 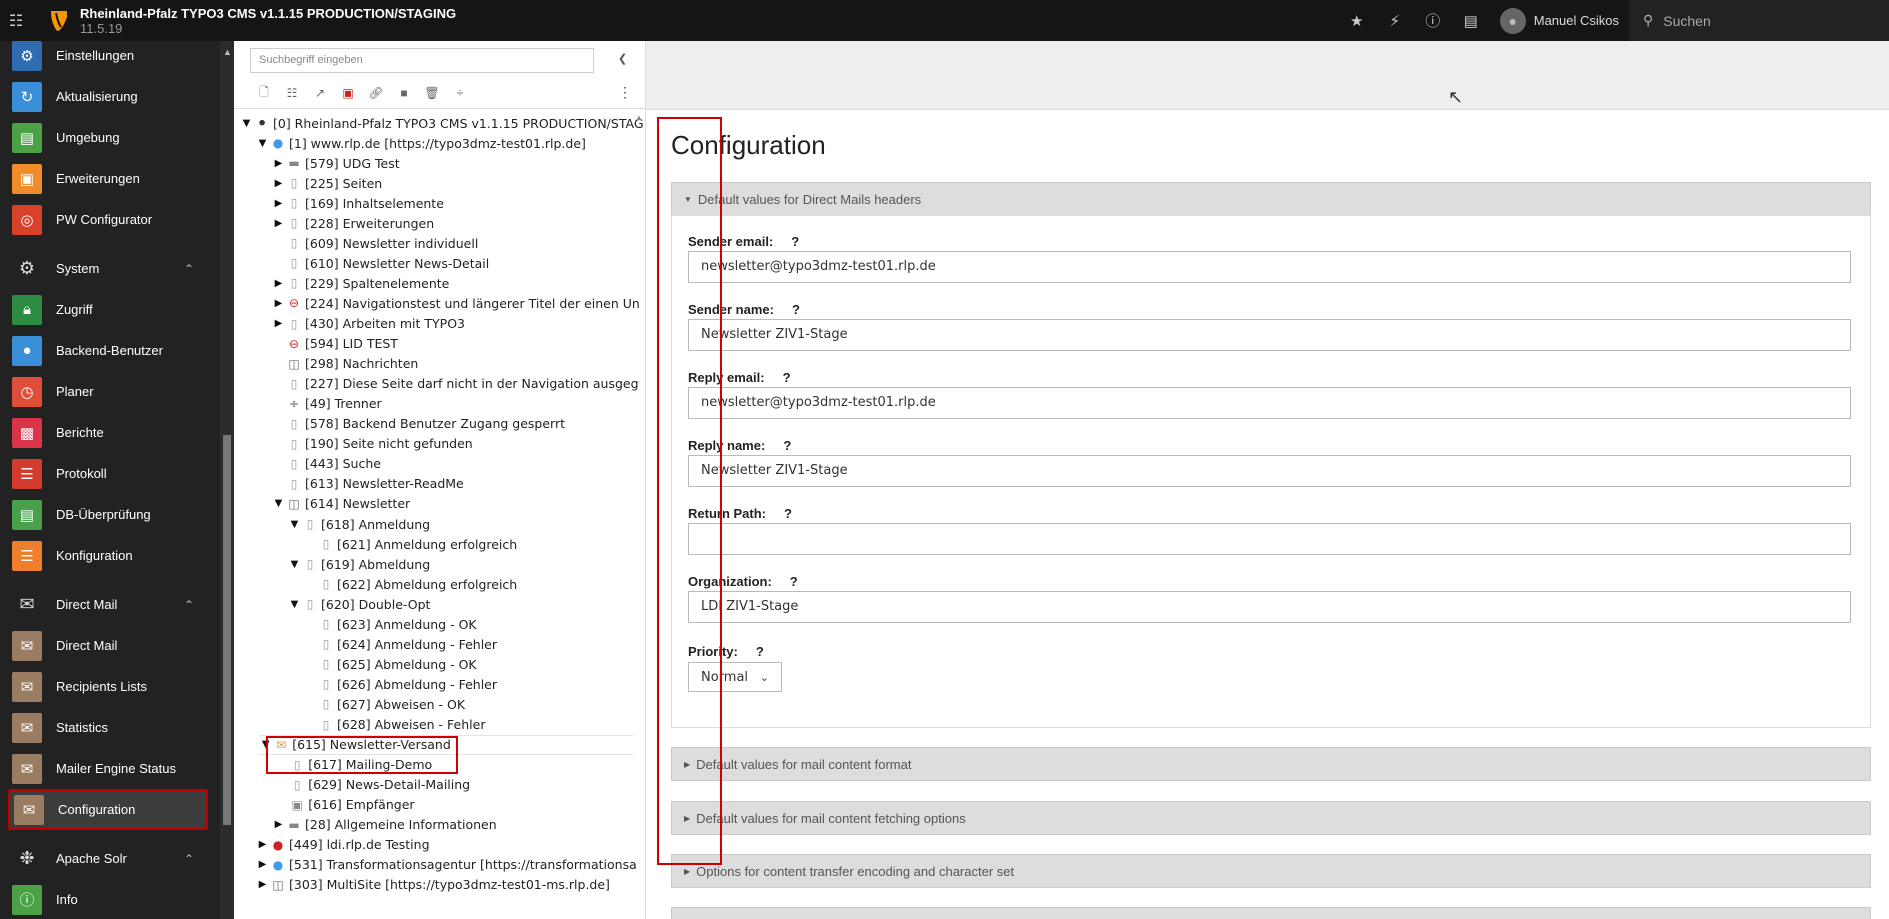 I want to click on tree-node-label: [430] Arbeiten mit TYPO3, so click(x=385, y=323).